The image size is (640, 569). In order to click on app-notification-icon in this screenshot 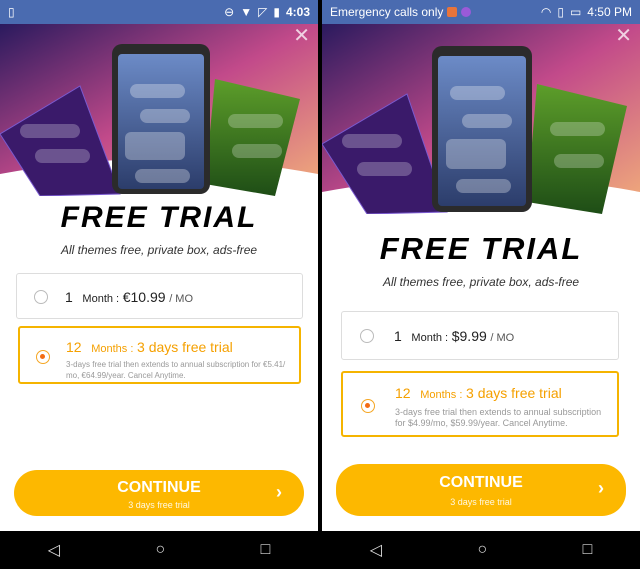, I will do `click(452, 12)`.